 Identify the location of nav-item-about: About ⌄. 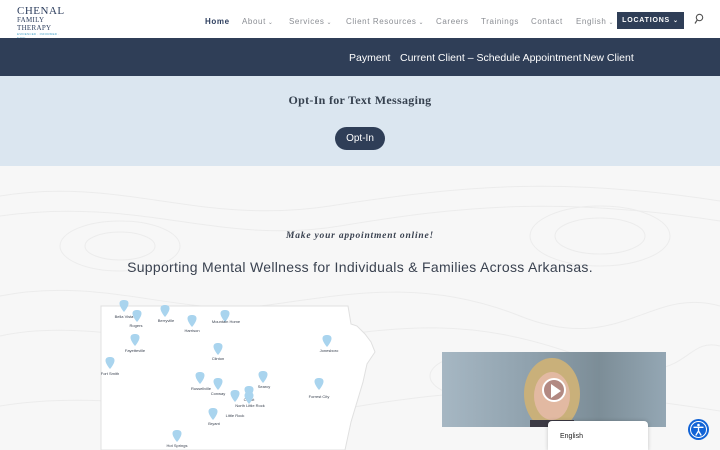
(258, 21).